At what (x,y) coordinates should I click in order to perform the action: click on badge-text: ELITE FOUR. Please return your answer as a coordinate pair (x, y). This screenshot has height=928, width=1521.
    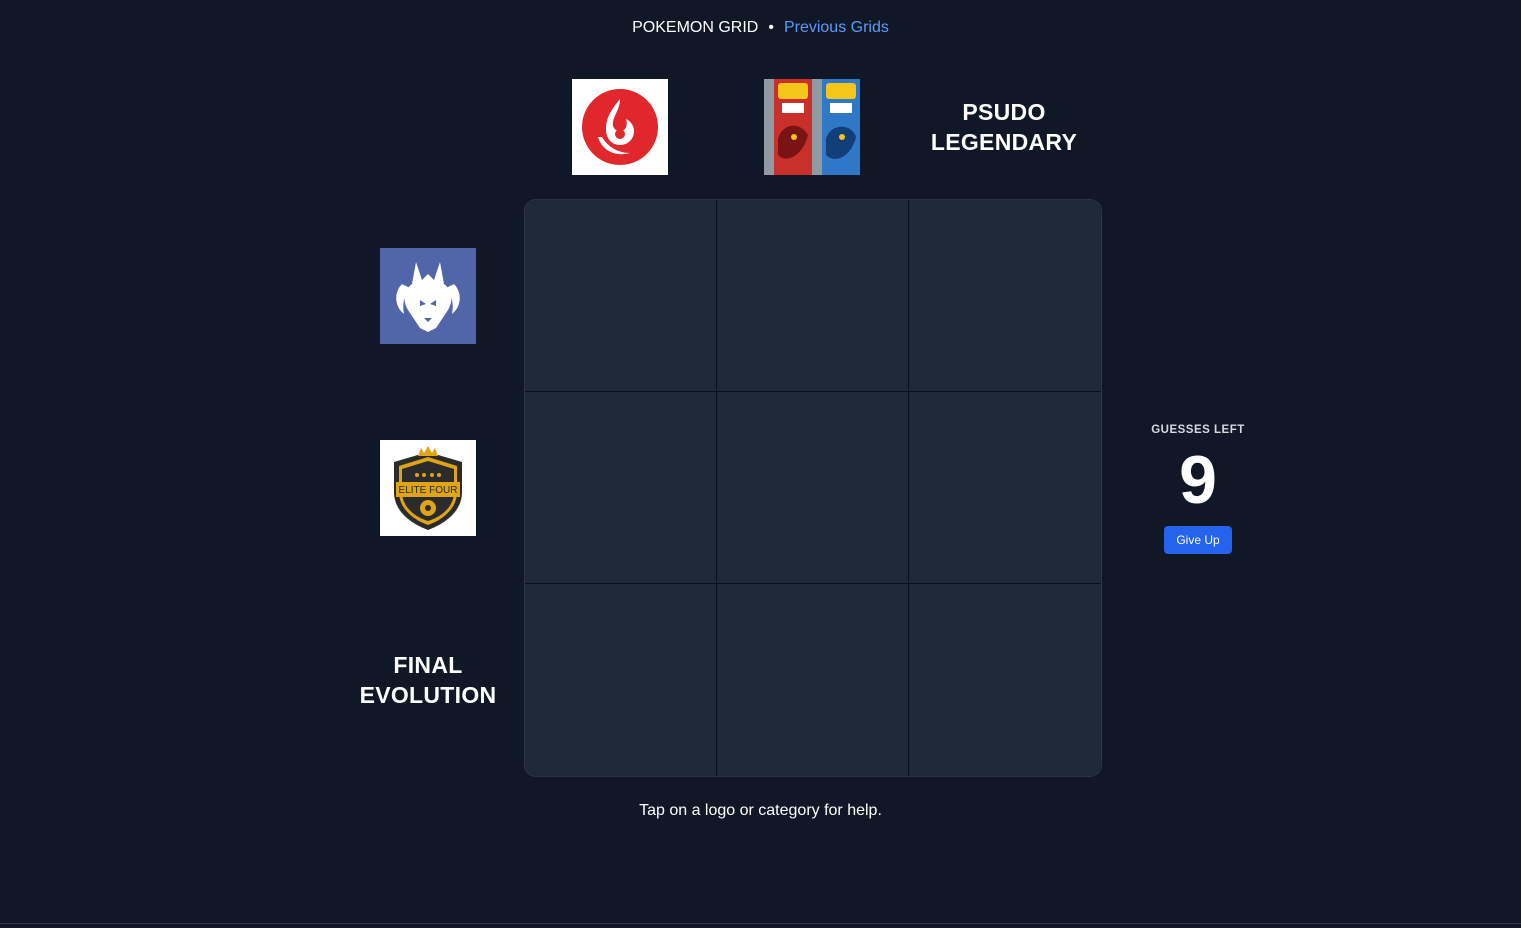
    Looking at the image, I should click on (428, 490).